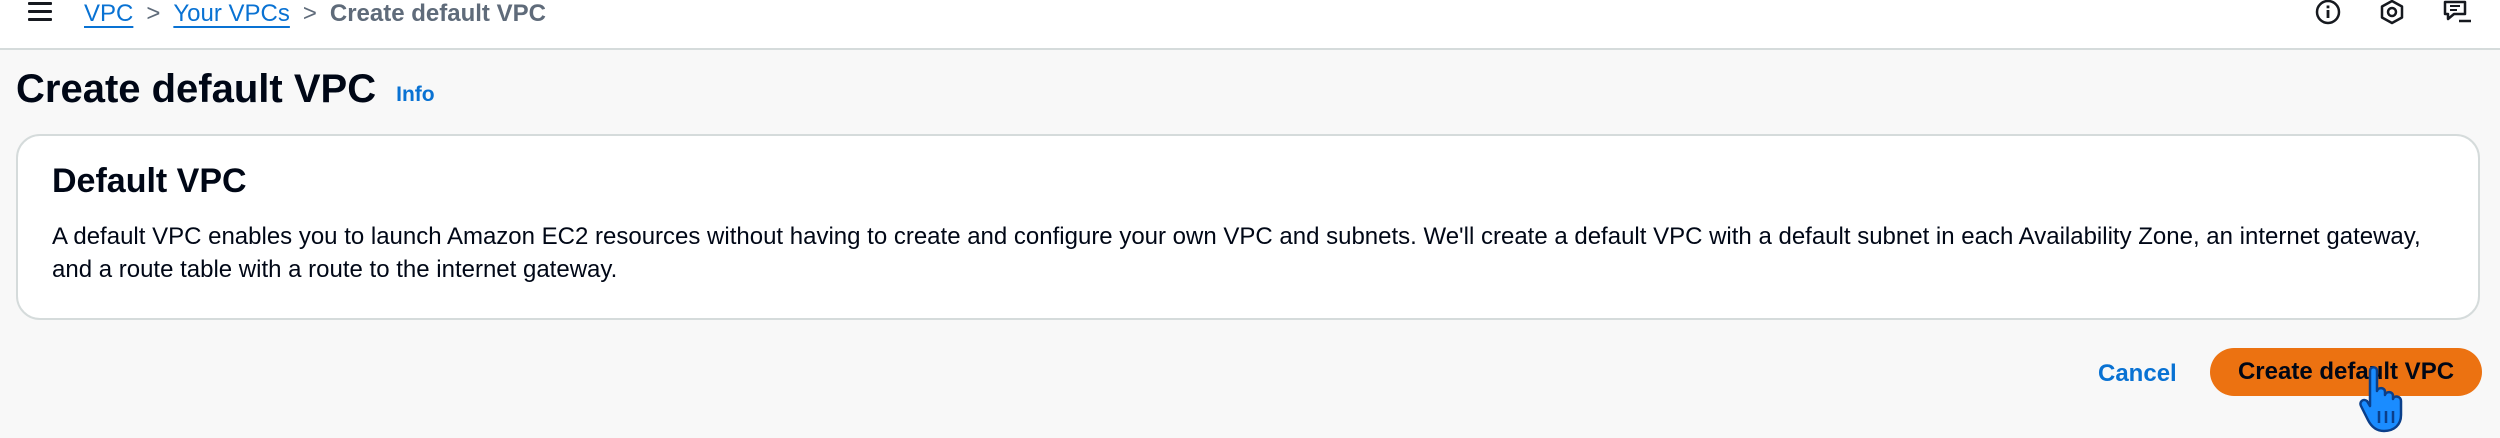 The image size is (2500, 438). I want to click on hand-pointer-cursor, so click(2385, 398).